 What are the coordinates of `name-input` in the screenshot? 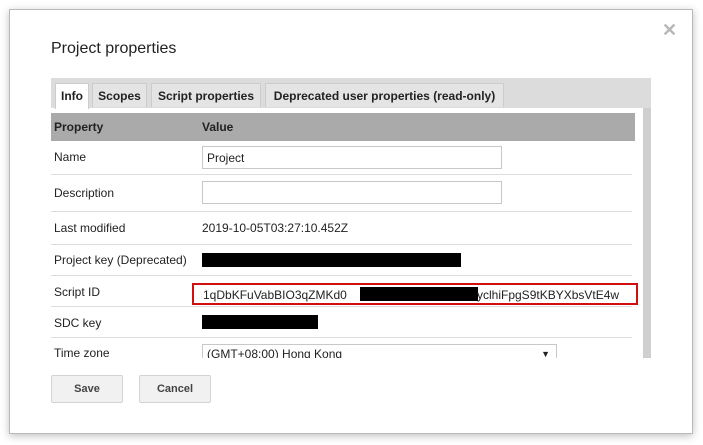 It's located at (352, 157).